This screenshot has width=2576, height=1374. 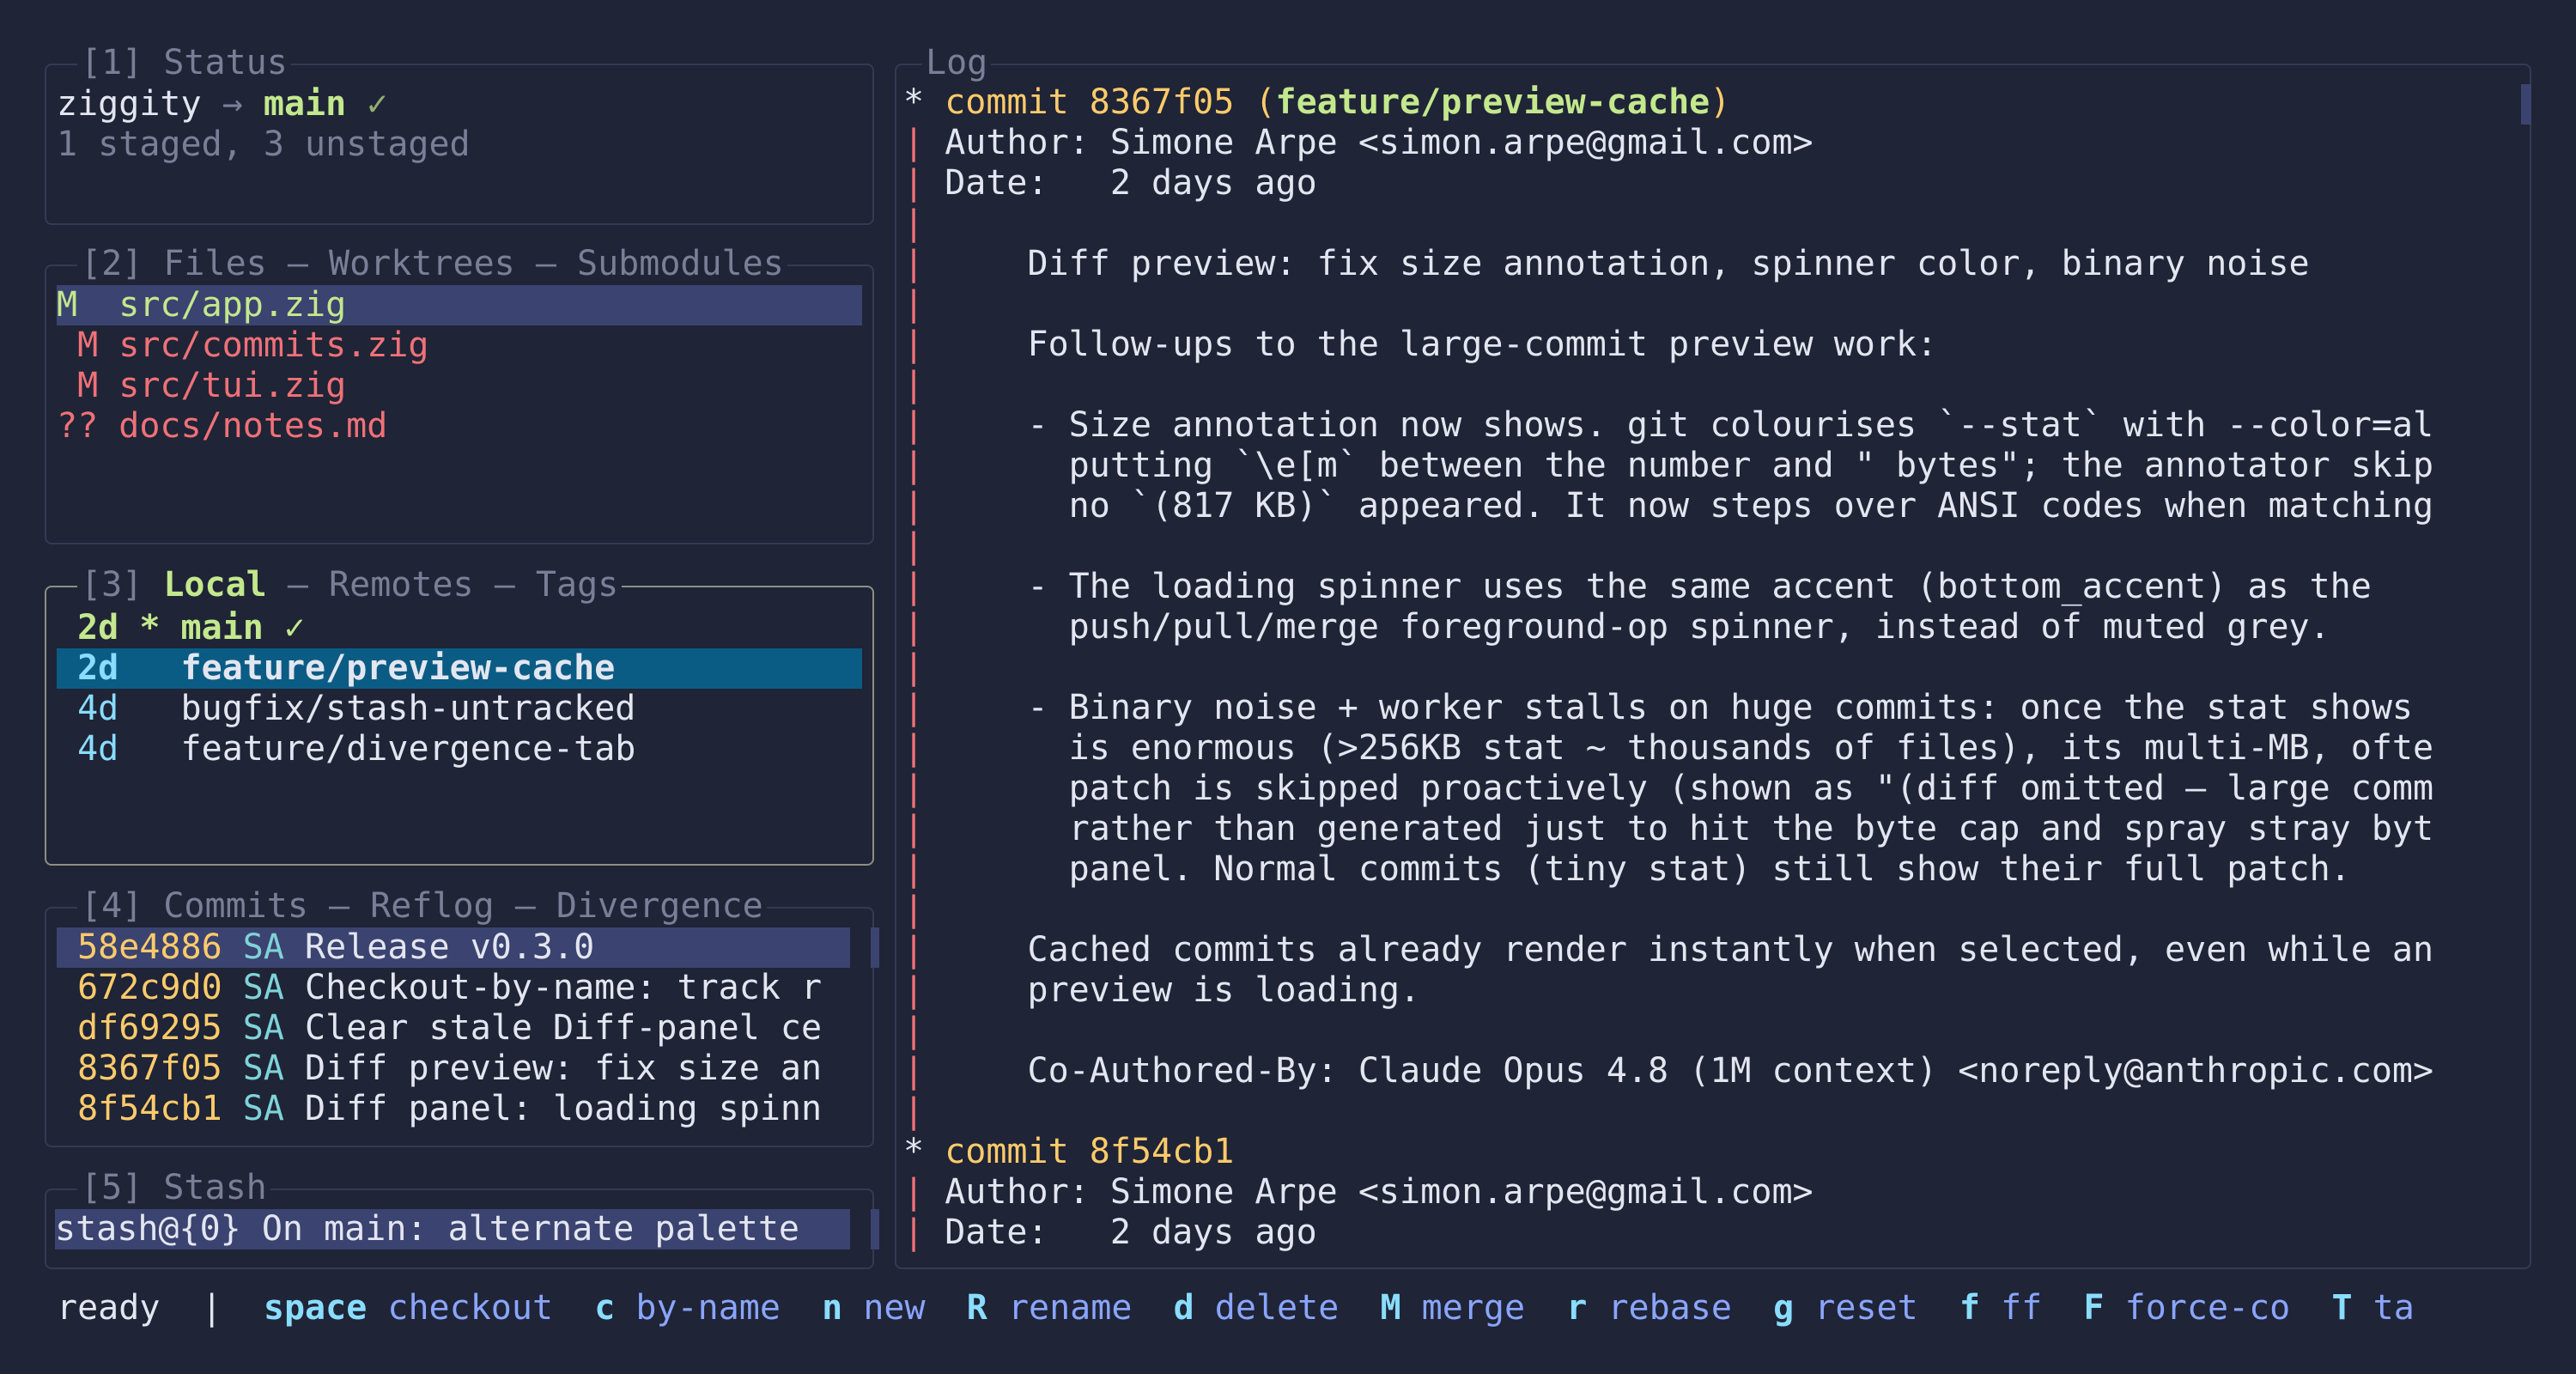 What do you see at coordinates (577, 585) in the screenshot?
I see `tab-tags: Tags` at bounding box center [577, 585].